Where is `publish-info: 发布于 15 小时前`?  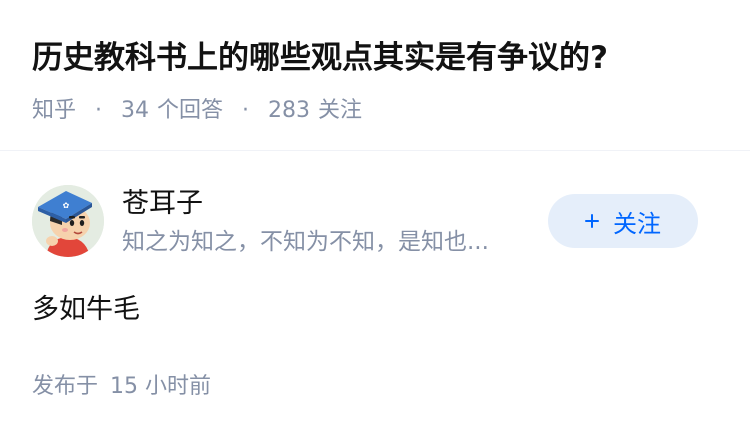
publish-info: 发布于 15 小时前 is located at coordinates (121, 387).